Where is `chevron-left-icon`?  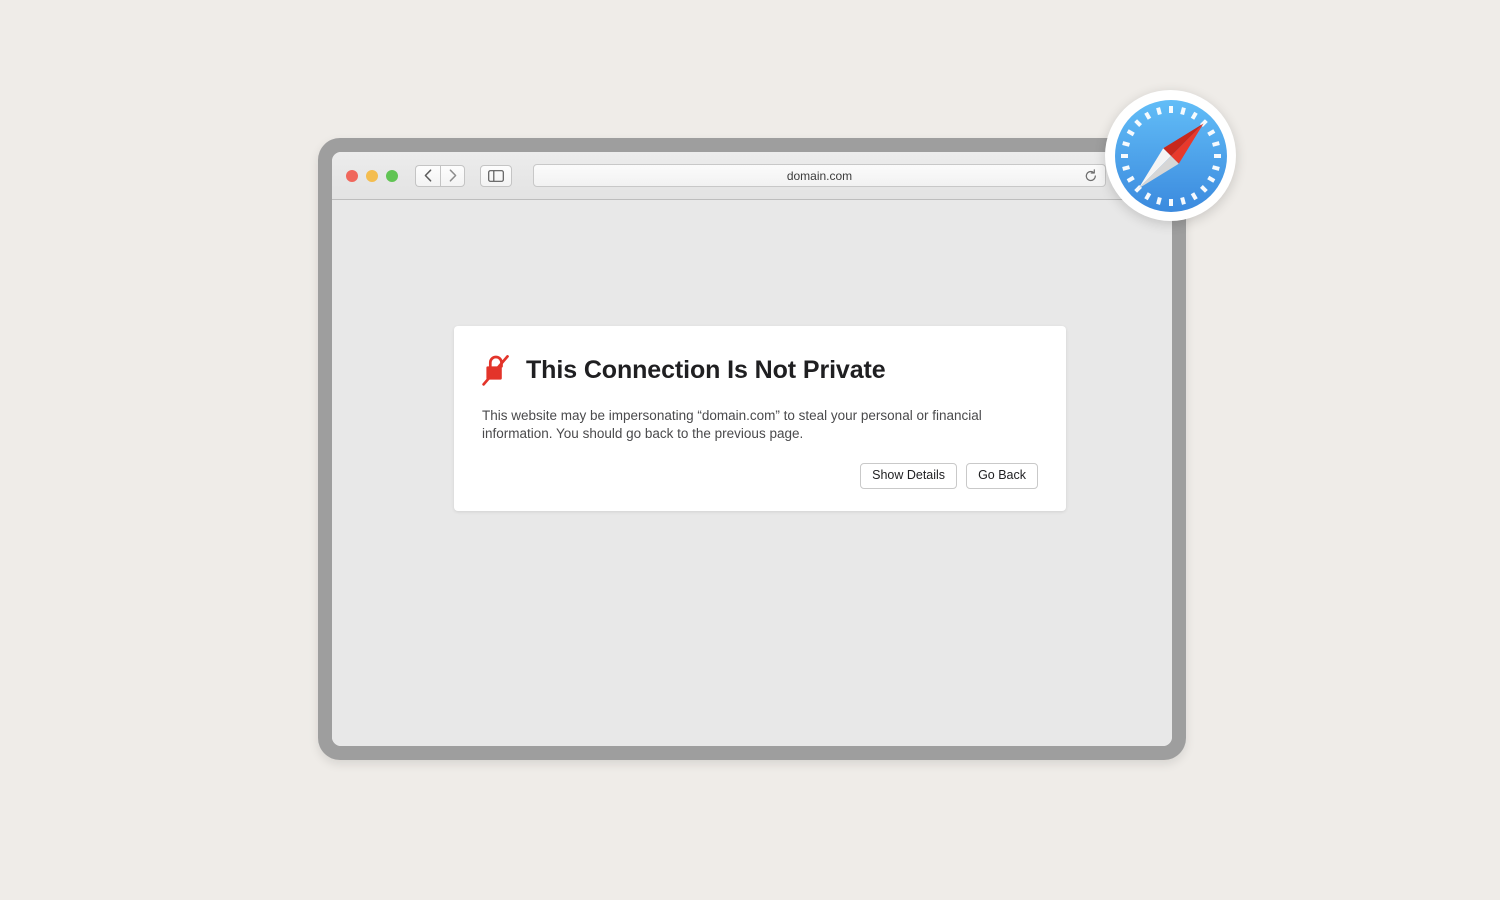
chevron-left-icon is located at coordinates (428, 175).